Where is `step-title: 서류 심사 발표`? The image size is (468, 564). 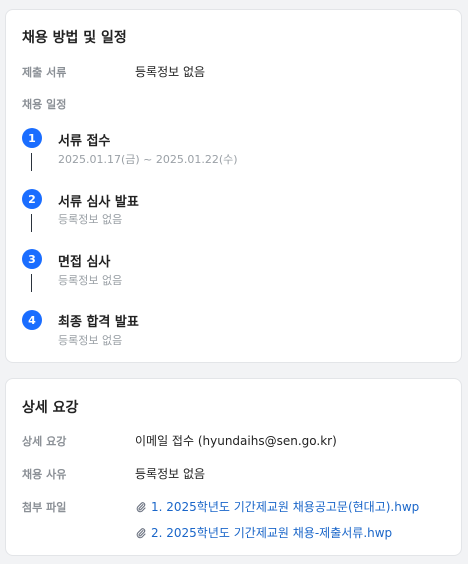 step-title: 서류 심사 발표 is located at coordinates (98, 202).